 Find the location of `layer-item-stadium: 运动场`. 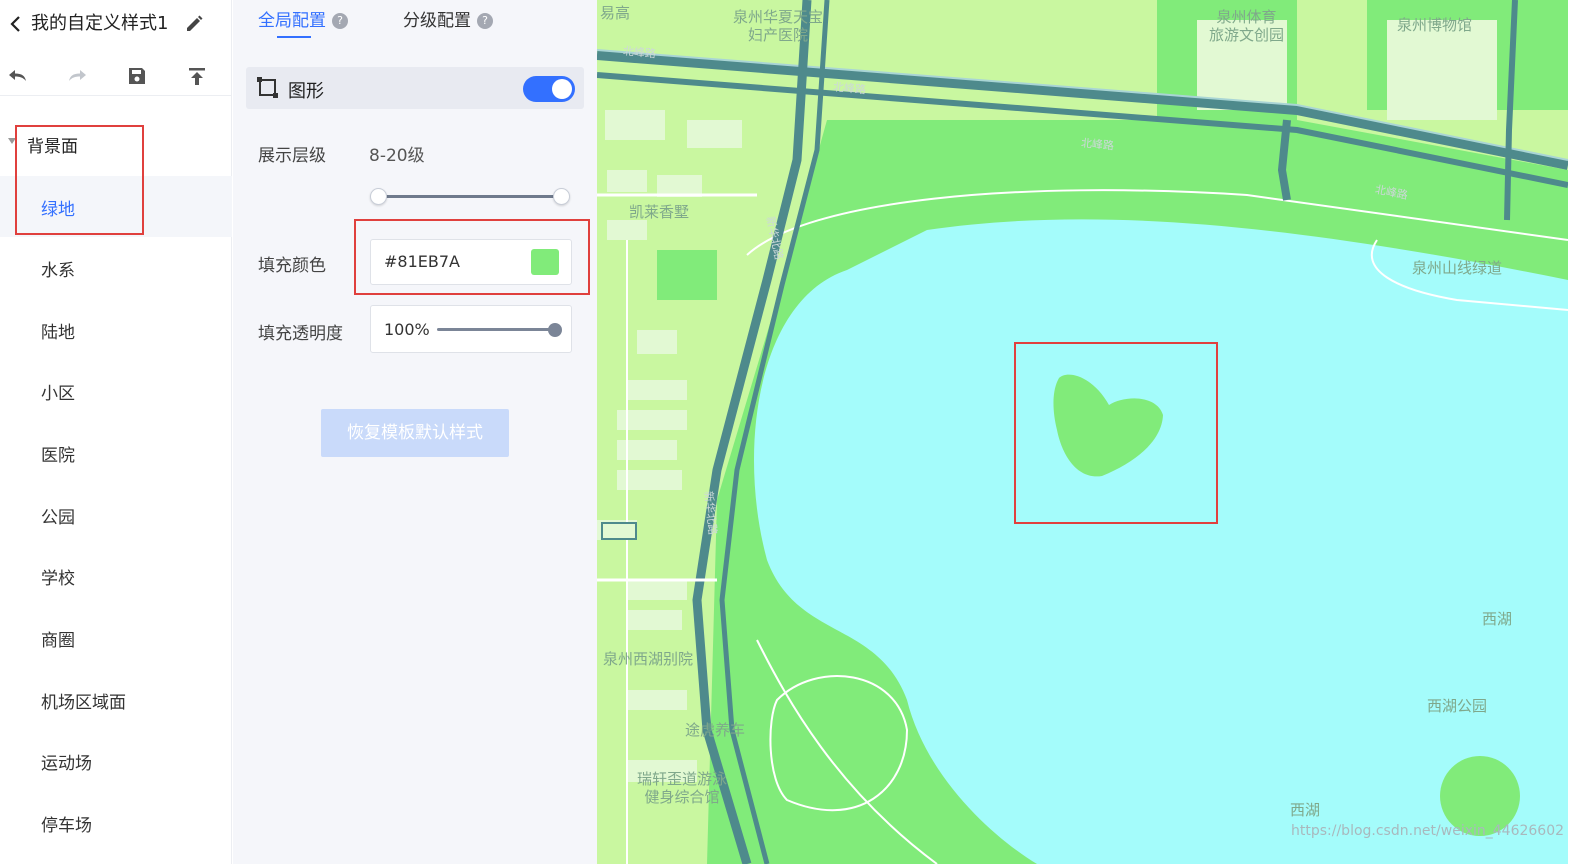

layer-item-stadium: 运动场 is located at coordinates (116, 760).